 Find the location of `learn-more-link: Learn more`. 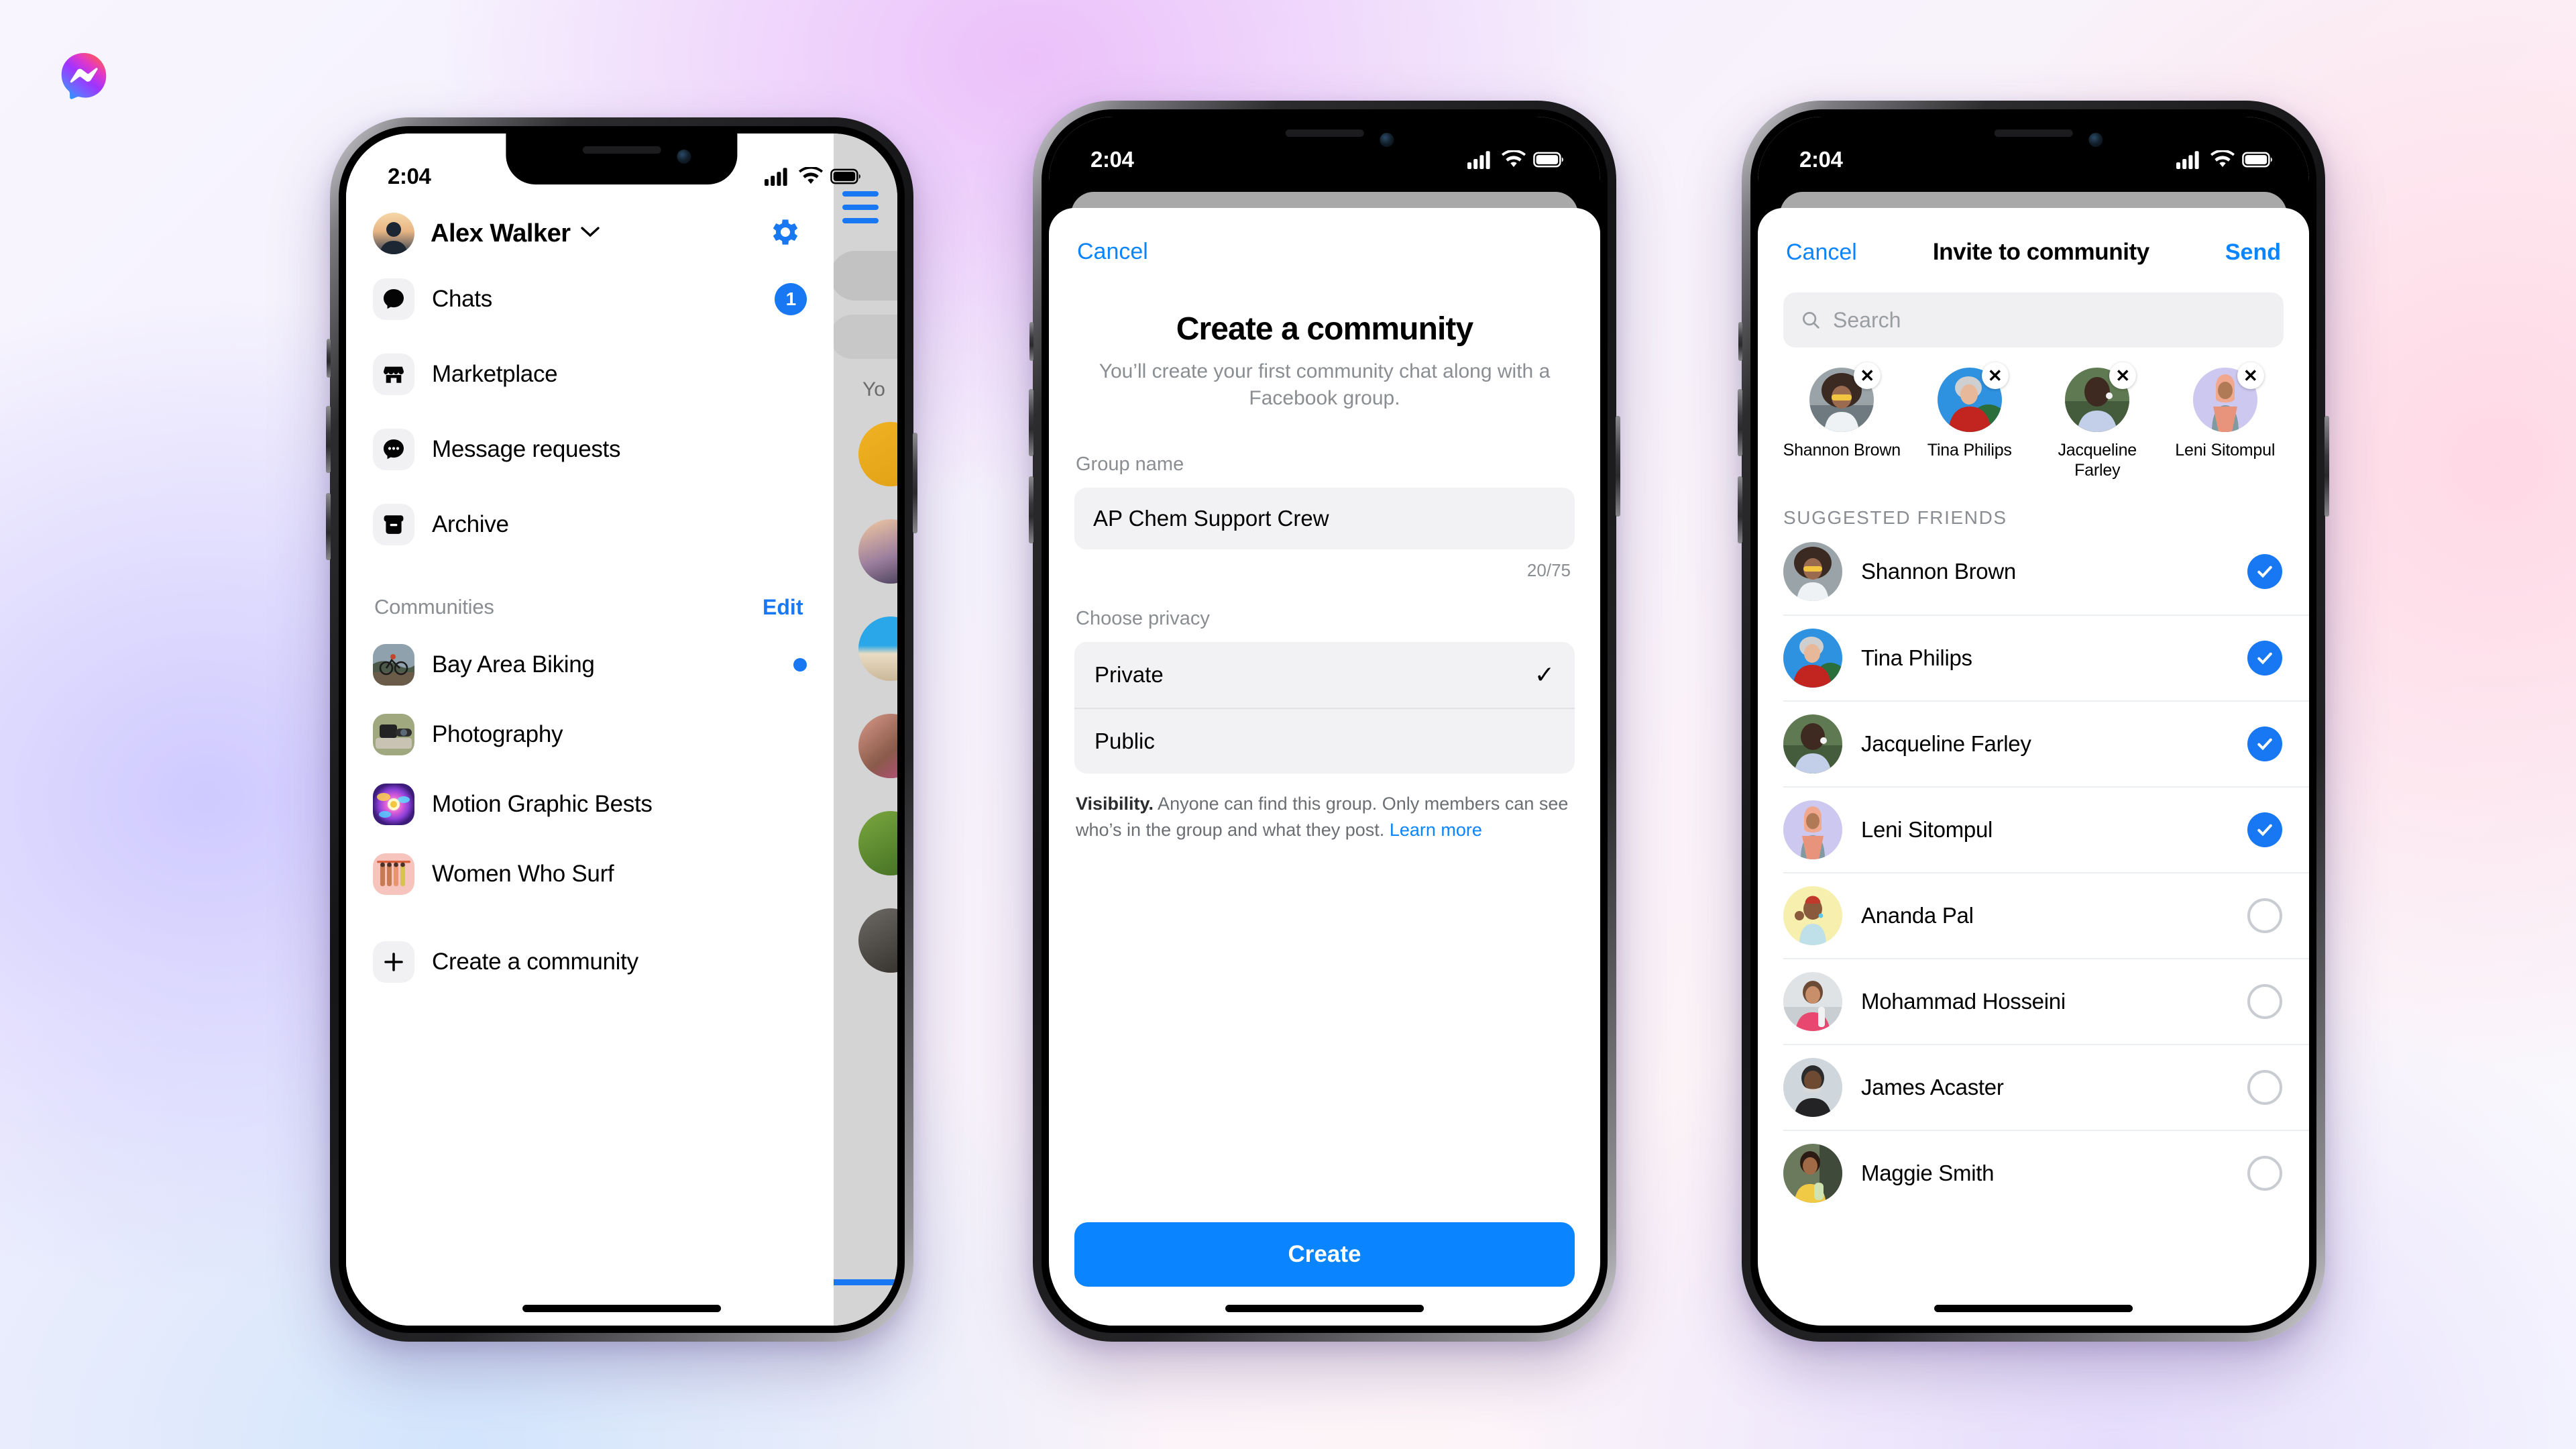

learn-more-link: Learn more is located at coordinates (1436, 830).